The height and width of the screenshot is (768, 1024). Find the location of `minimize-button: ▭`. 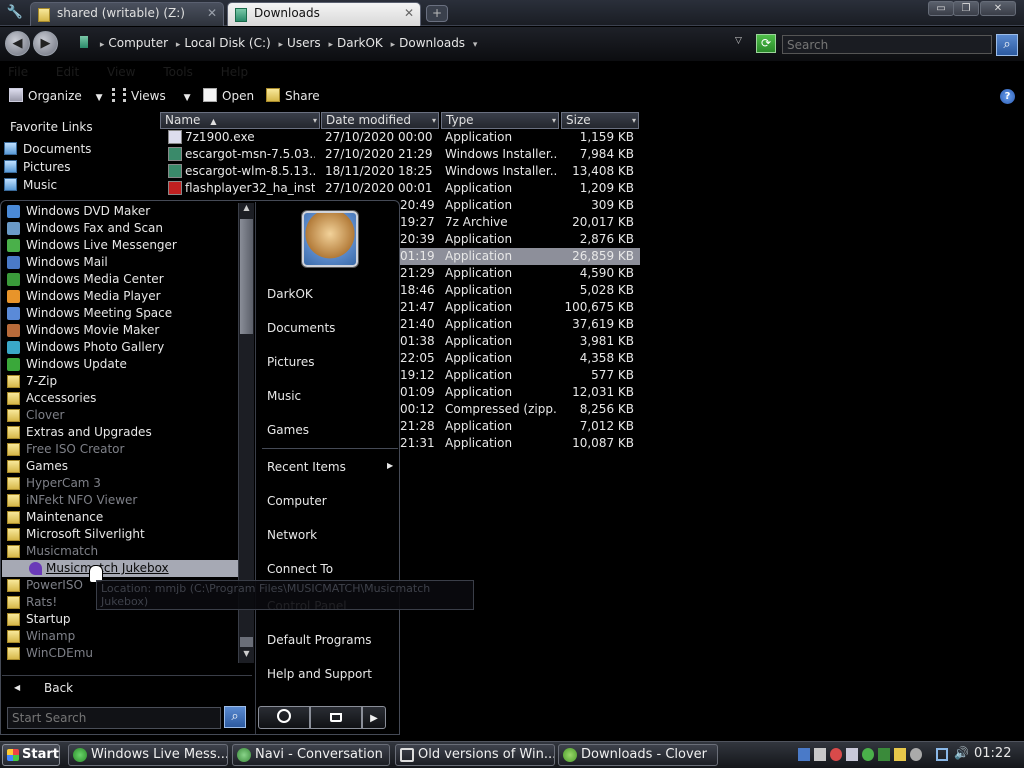

minimize-button: ▭ is located at coordinates (941, 8).